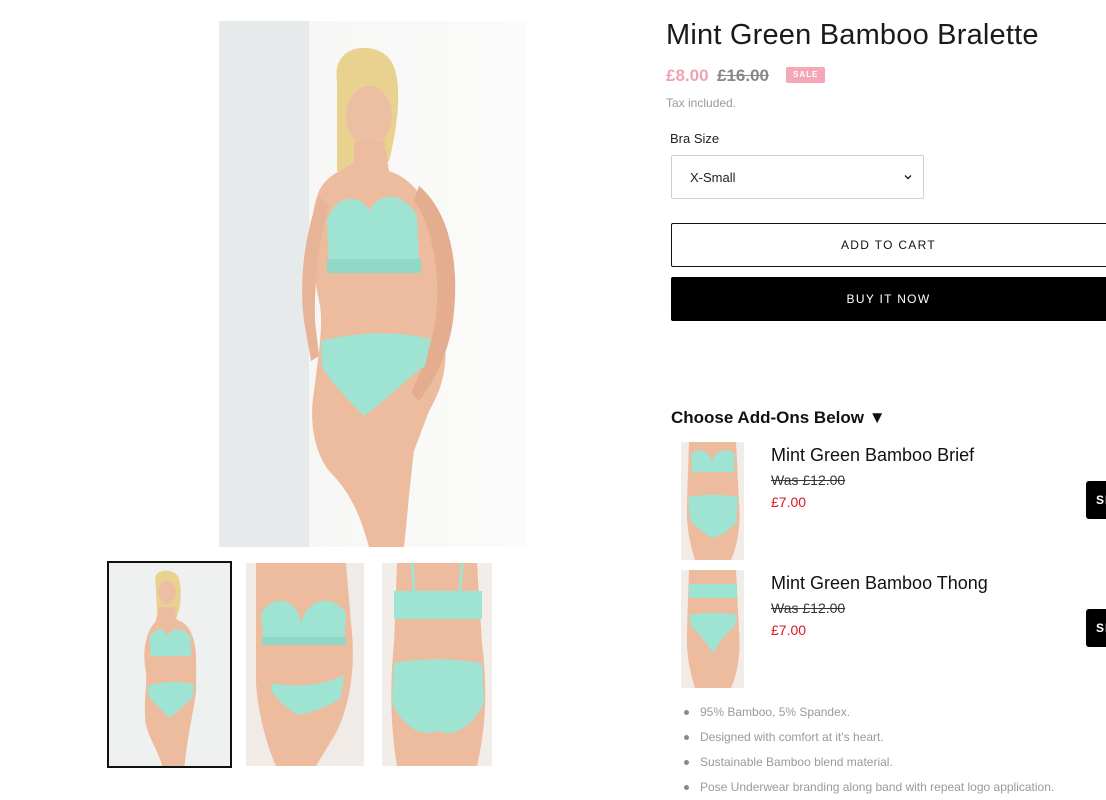 The height and width of the screenshot is (800, 1106). I want to click on tax-note: Tax included., so click(701, 103).